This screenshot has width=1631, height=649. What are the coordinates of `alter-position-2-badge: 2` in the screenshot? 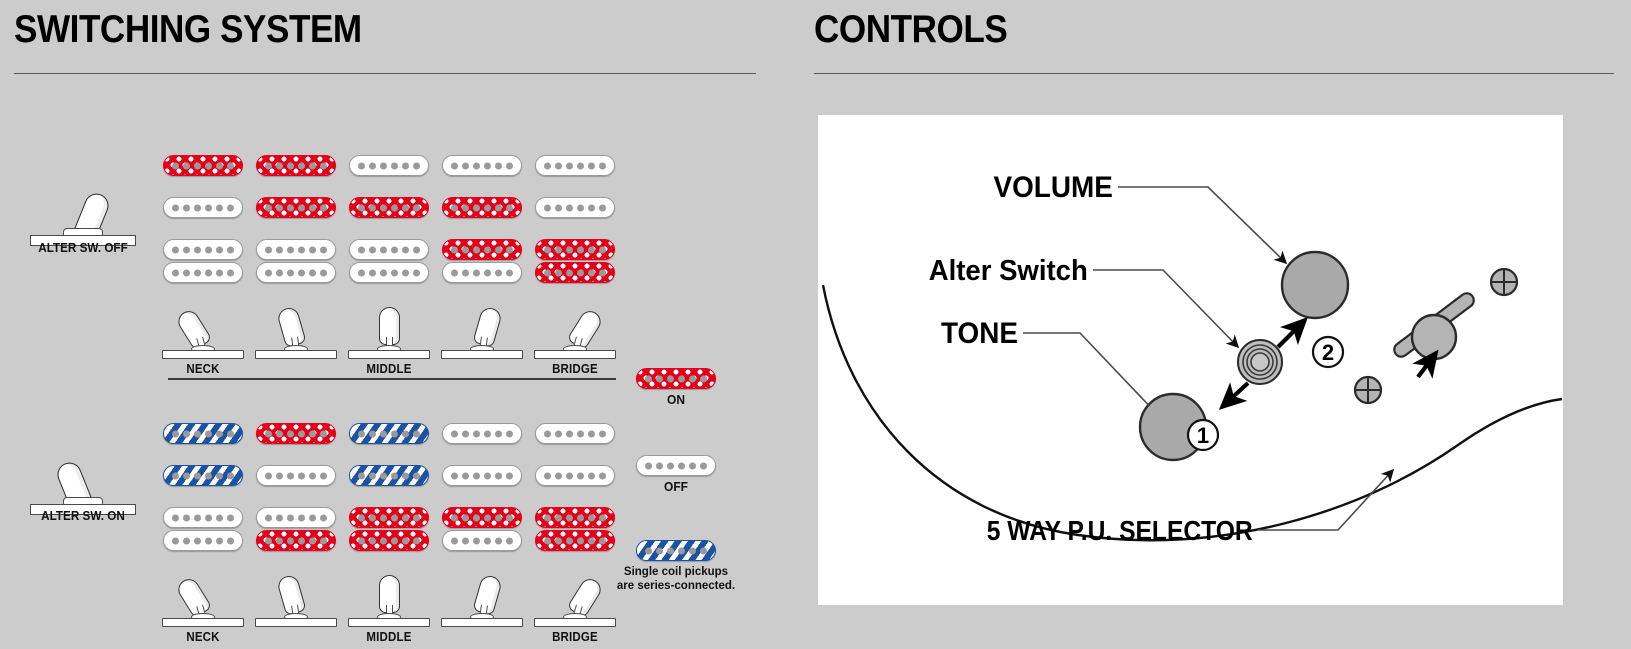 It's located at (1328, 352).